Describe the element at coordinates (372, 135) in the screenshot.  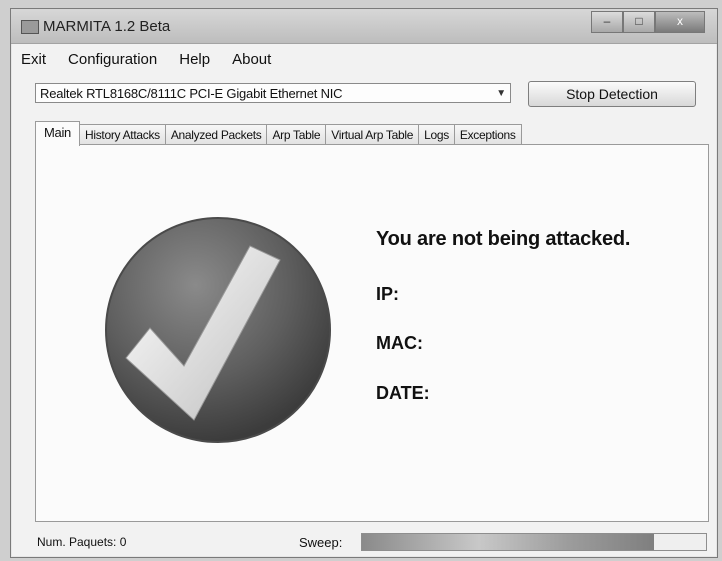
I see `tab-virtual-arp-table: Virtual Arp Table` at that location.